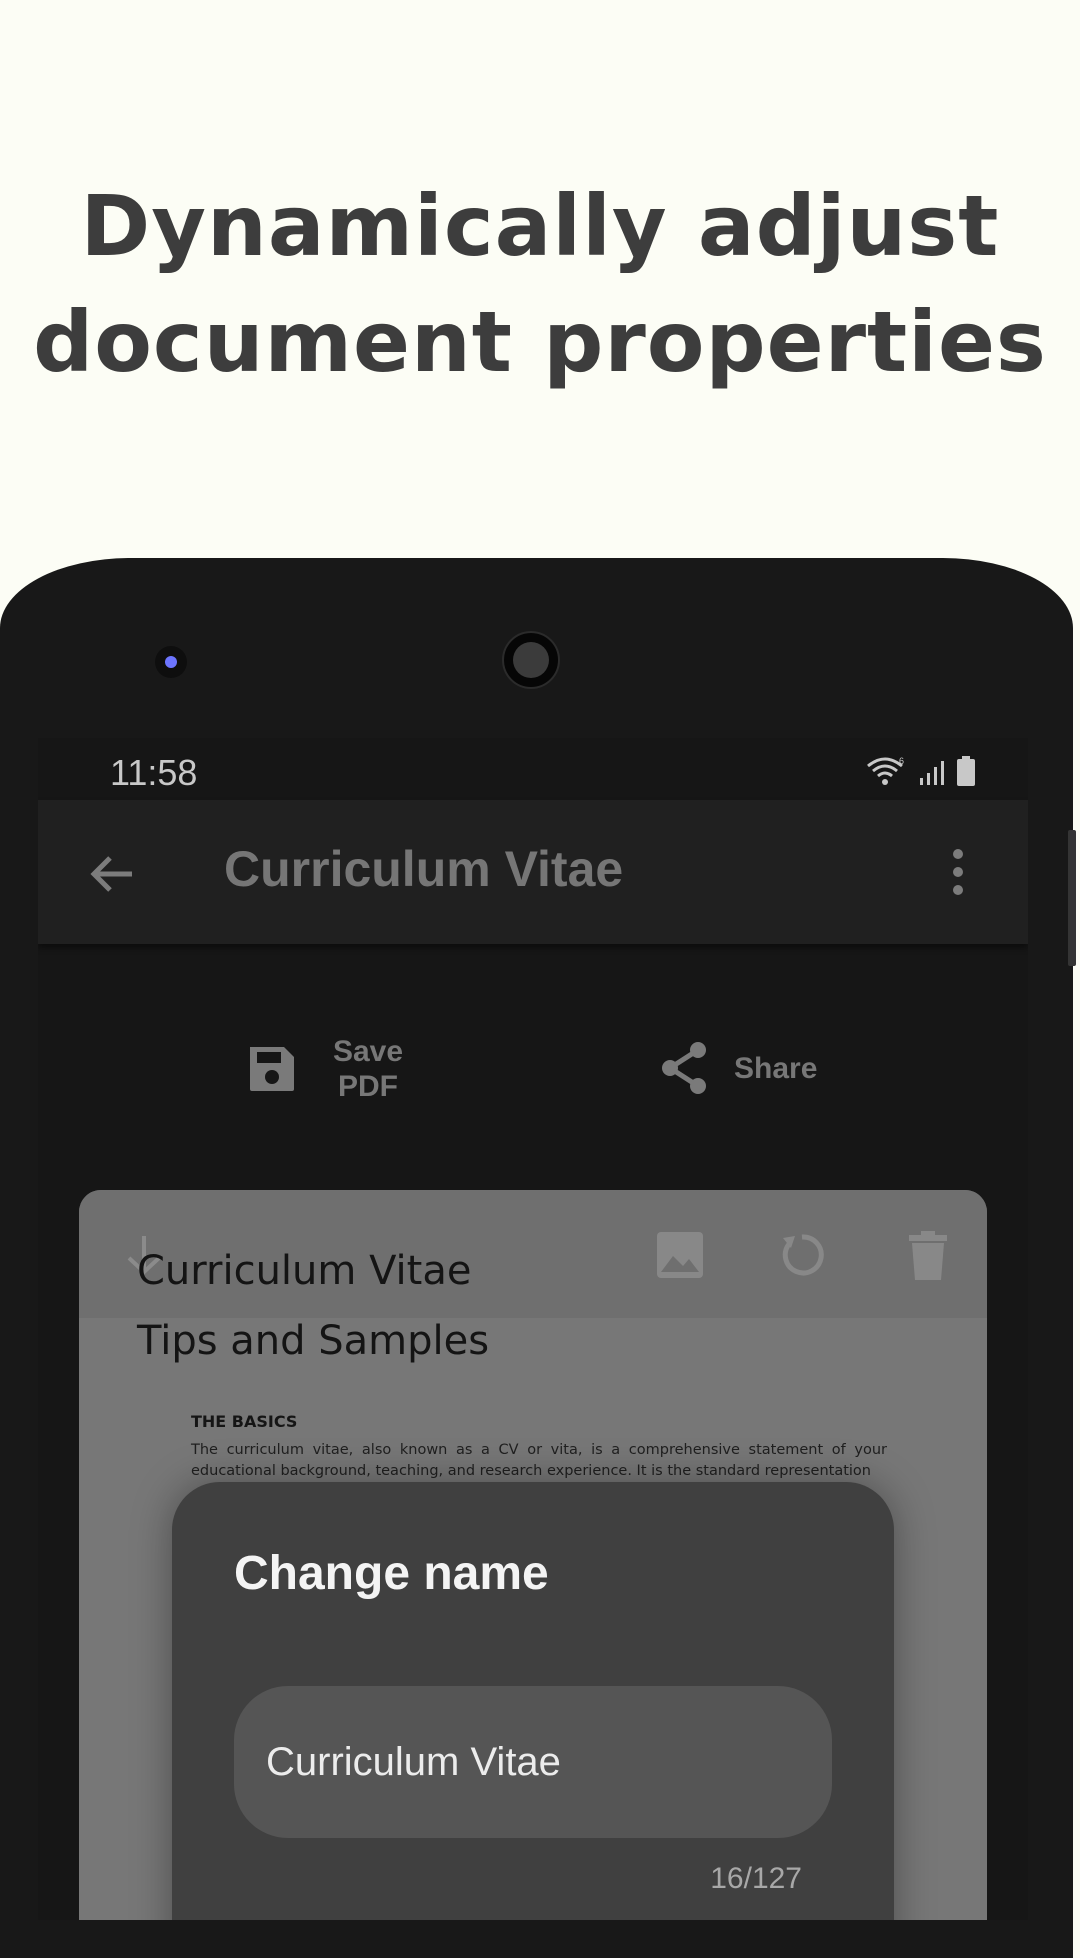 This screenshot has width=1080, height=1958. Describe the element at coordinates (932, 773) in the screenshot. I see `signal-icon` at that location.